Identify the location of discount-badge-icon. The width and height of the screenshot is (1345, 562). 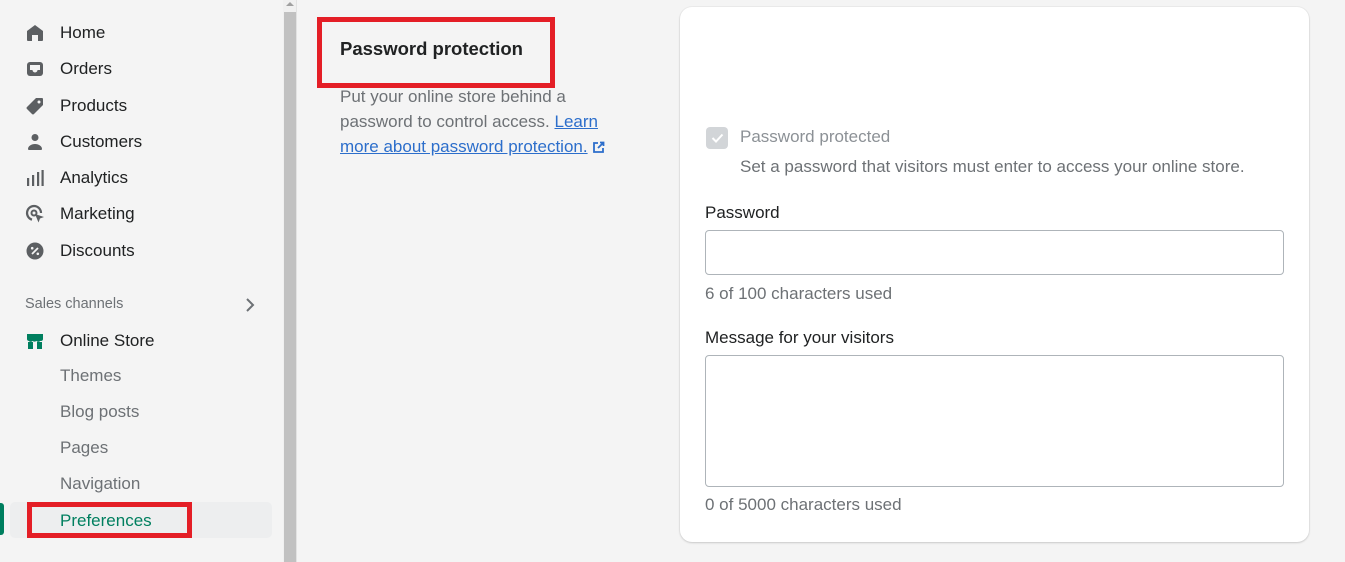
(35, 251).